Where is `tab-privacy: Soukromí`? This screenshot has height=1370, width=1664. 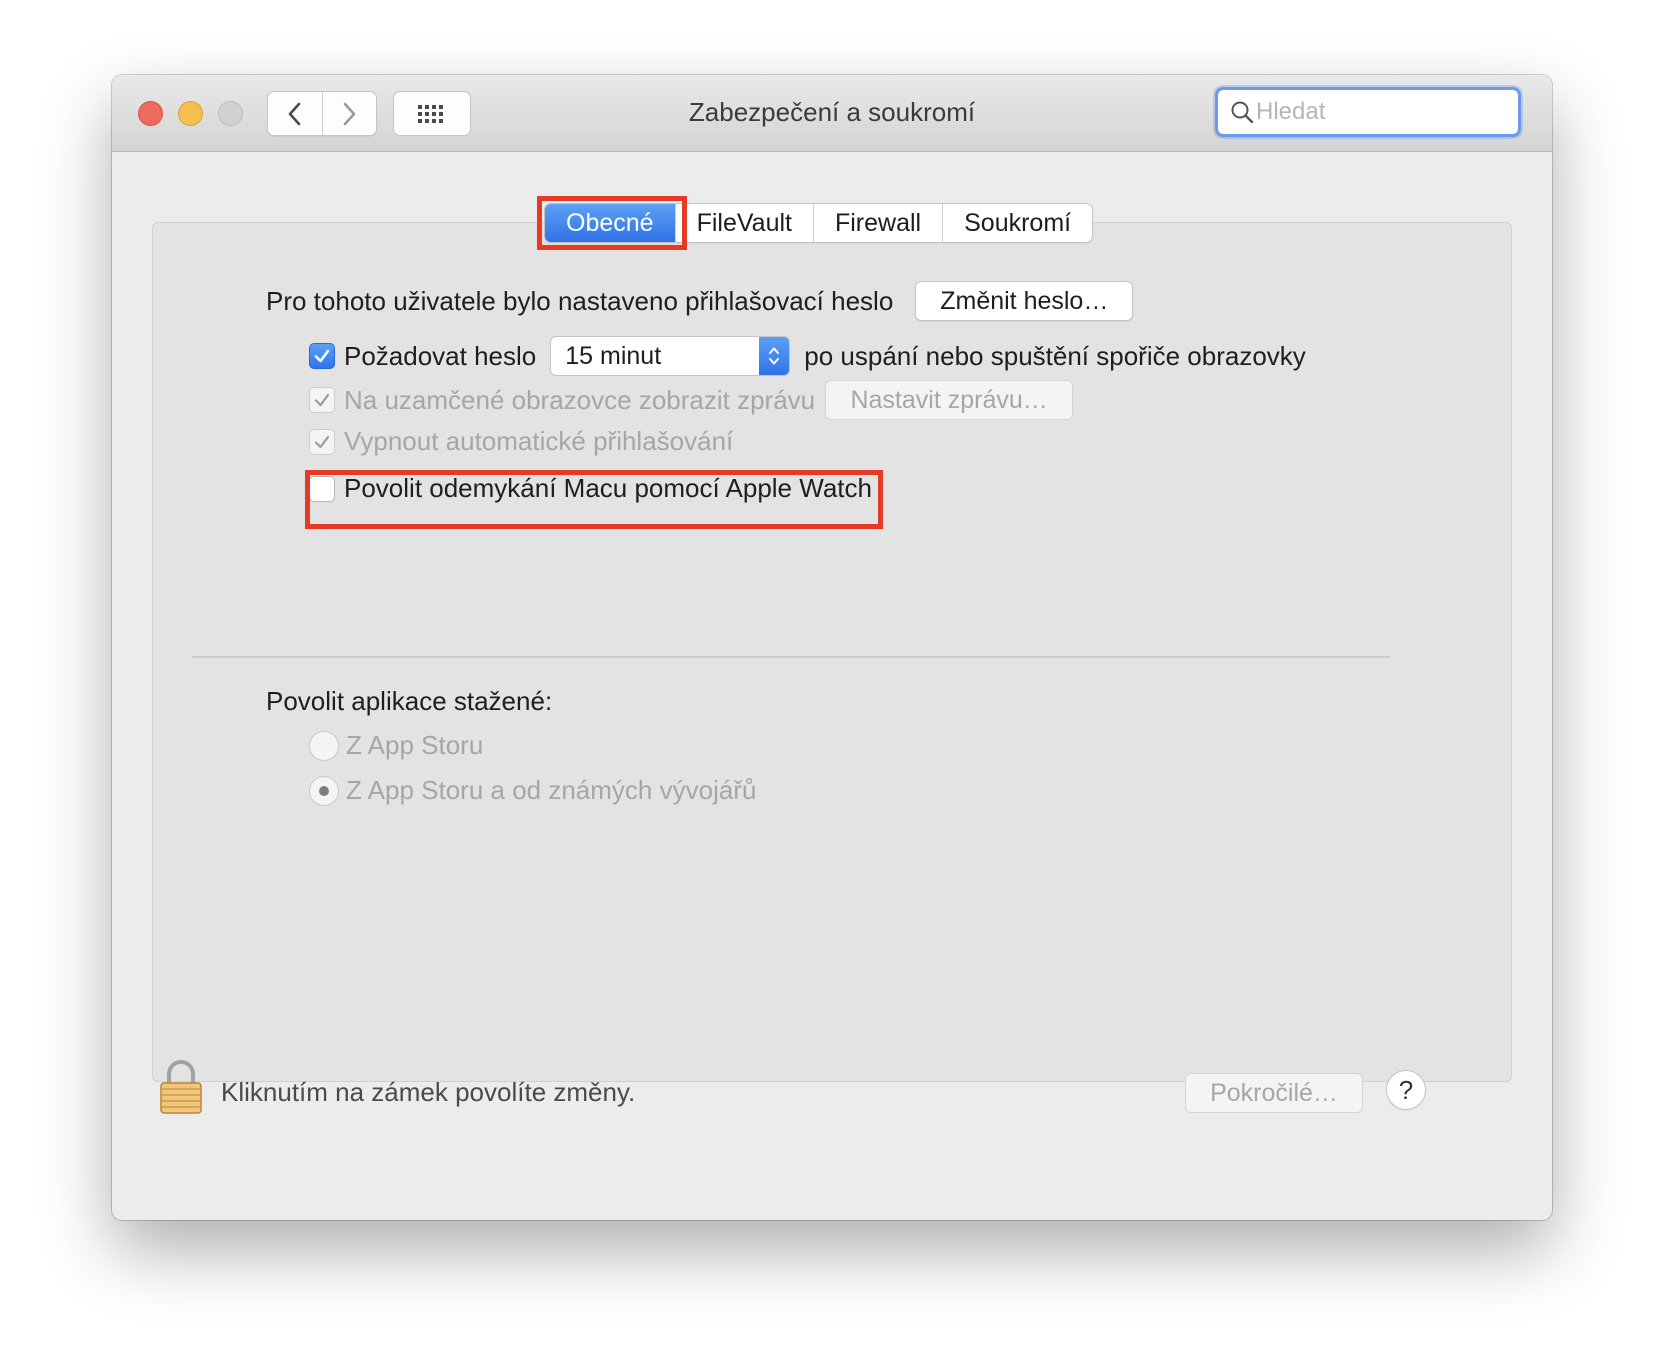
tab-privacy: Soukromí is located at coordinates (1017, 223).